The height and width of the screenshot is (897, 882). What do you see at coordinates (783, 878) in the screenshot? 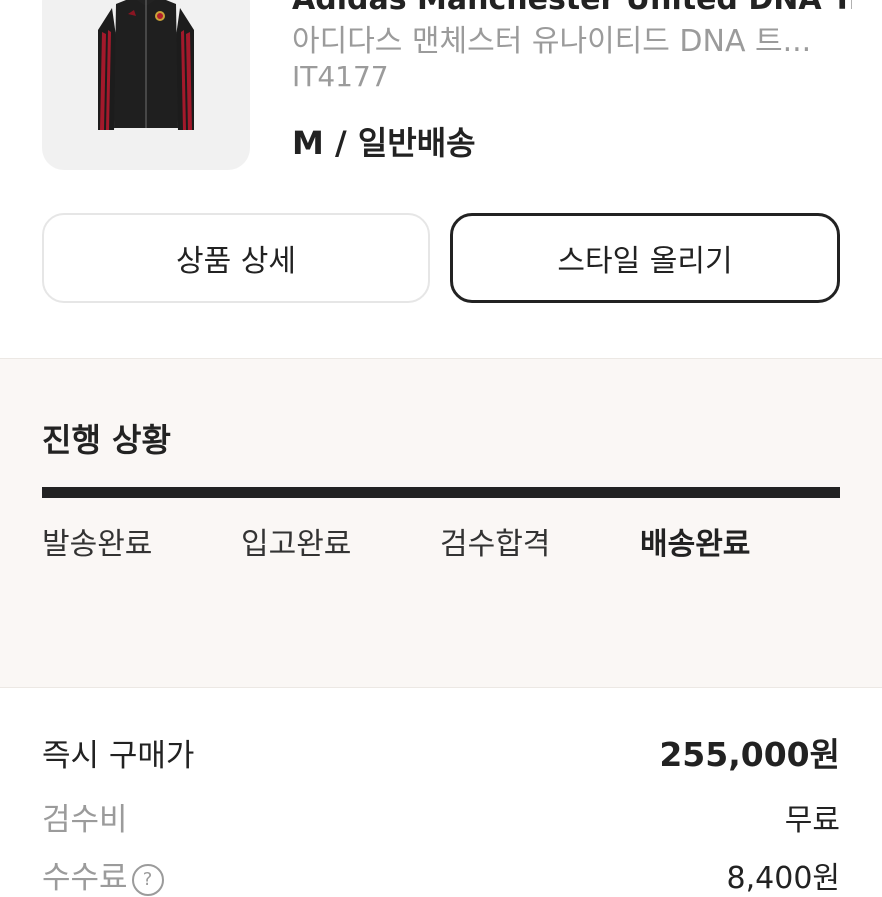
I see `fee-value: 8,400원` at bounding box center [783, 878].